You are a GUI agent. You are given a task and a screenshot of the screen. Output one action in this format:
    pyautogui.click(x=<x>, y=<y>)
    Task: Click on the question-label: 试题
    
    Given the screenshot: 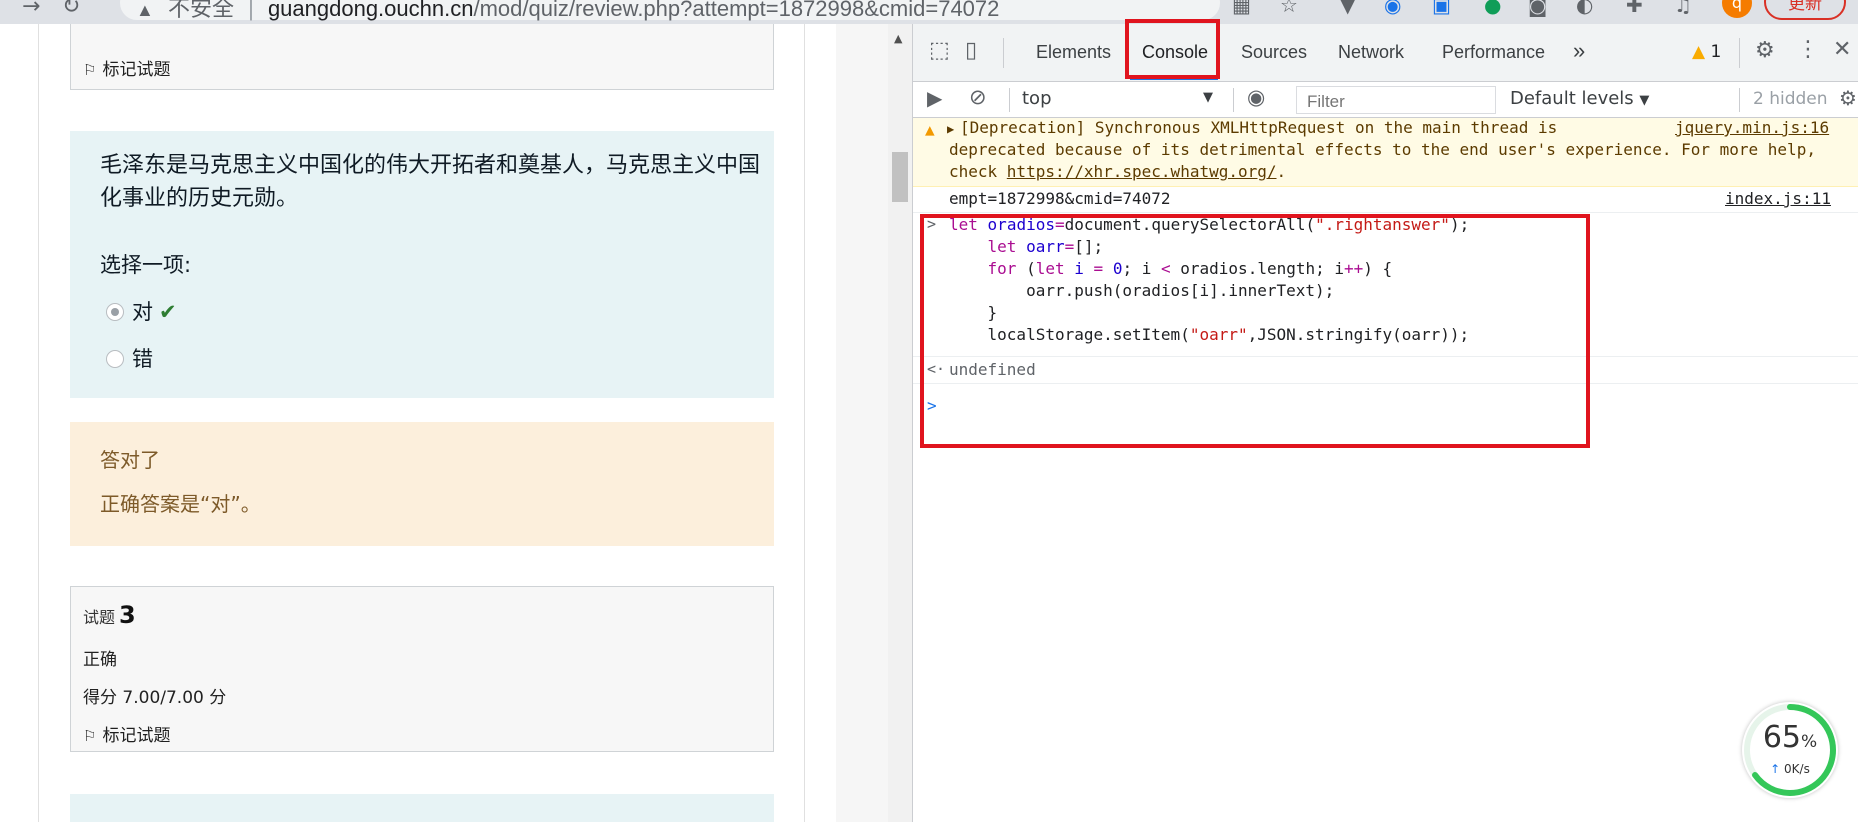 What is the action you would take?
    pyautogui.click(x=99, y=617)
    